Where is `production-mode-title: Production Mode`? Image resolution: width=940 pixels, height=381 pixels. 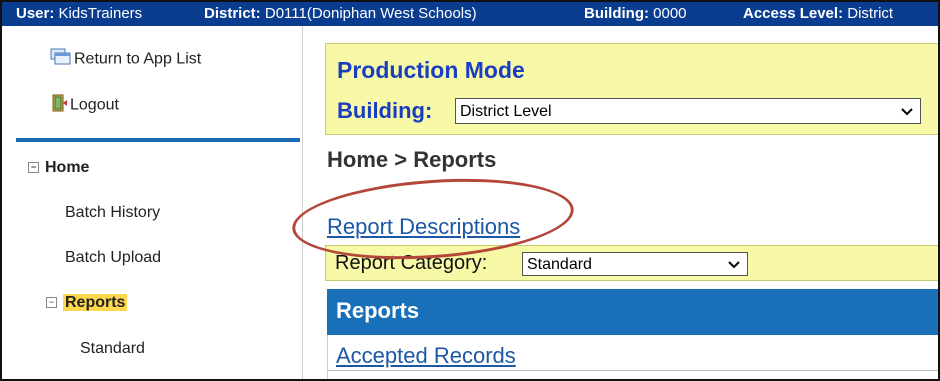 production-mode-title: Production Mode is located at coordinates (431, 70).